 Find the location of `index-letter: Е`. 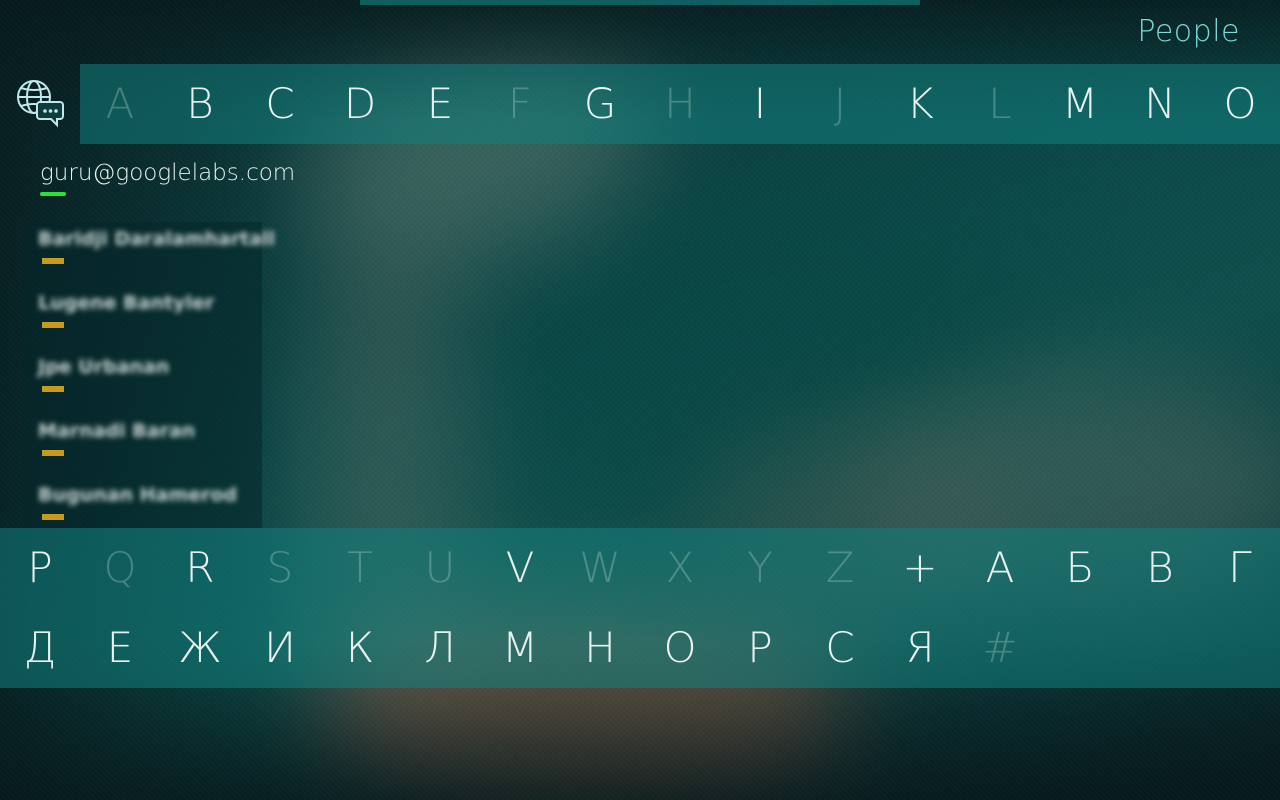

index-letter: Е is located at coordinates (120, 648).